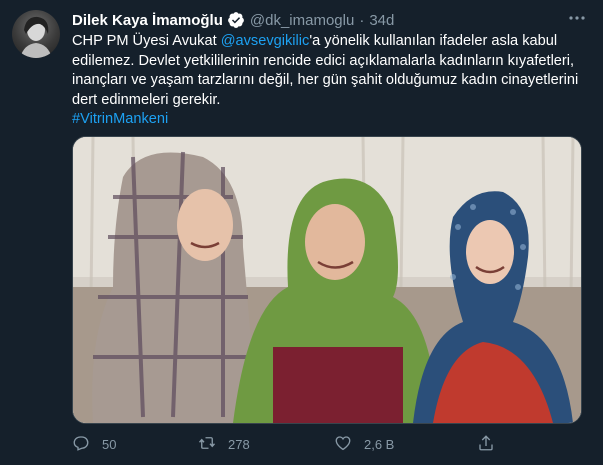 The height and width of the screenshot is (465, 603). Describe the element at coordinates (239, 444) in the screenshot. I see `retweet-count: 278` at that location.